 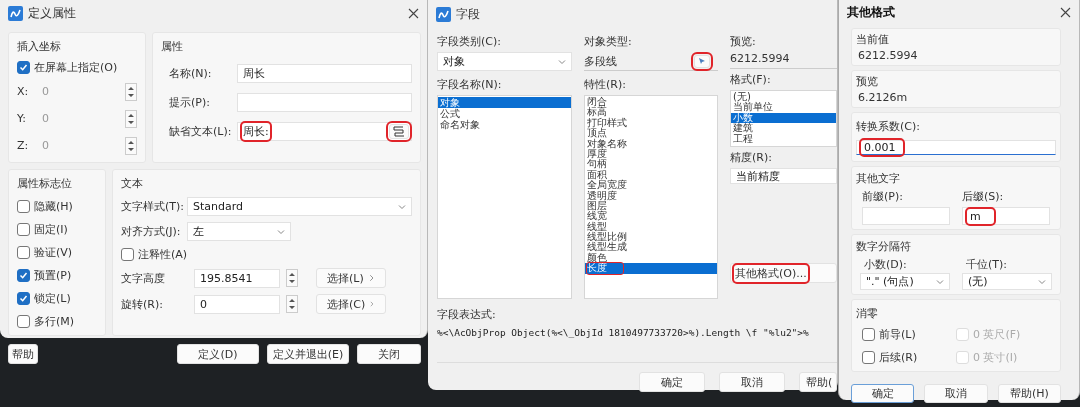 I want to click on field-label: 名称(N):, so click(x=190, y=73).